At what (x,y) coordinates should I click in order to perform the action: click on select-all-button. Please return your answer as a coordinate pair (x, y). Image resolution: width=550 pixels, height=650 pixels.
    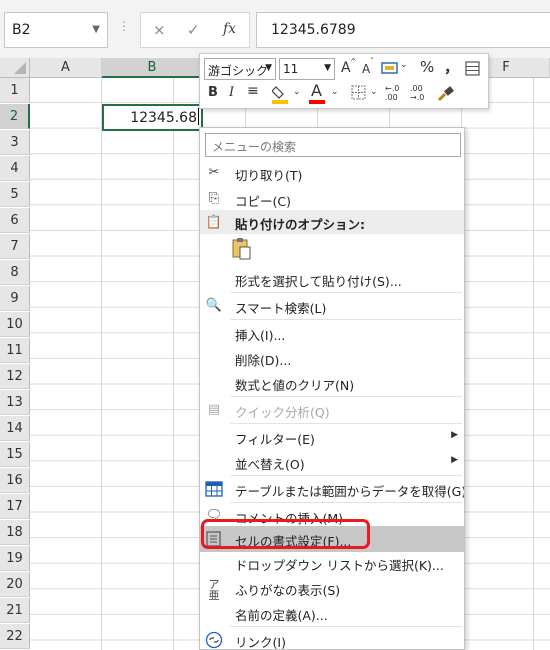
    Looking at the image, I should click on (15, 68).